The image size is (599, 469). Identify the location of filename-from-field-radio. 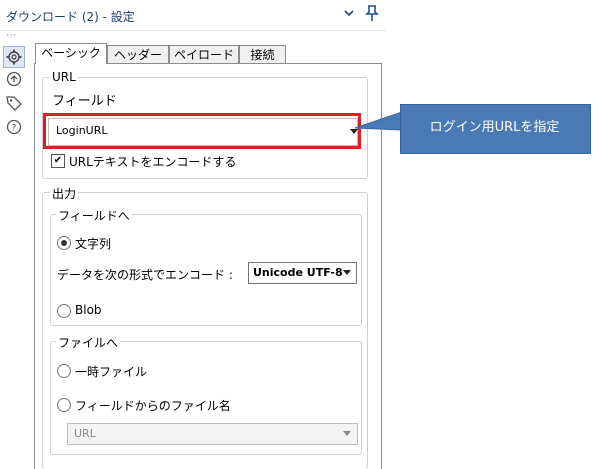
(64, 405).